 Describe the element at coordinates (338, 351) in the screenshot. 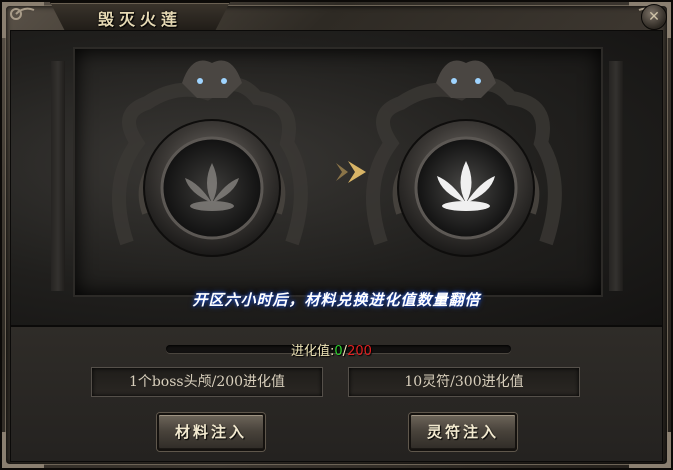

I see `evolution-current: 0` at that location.